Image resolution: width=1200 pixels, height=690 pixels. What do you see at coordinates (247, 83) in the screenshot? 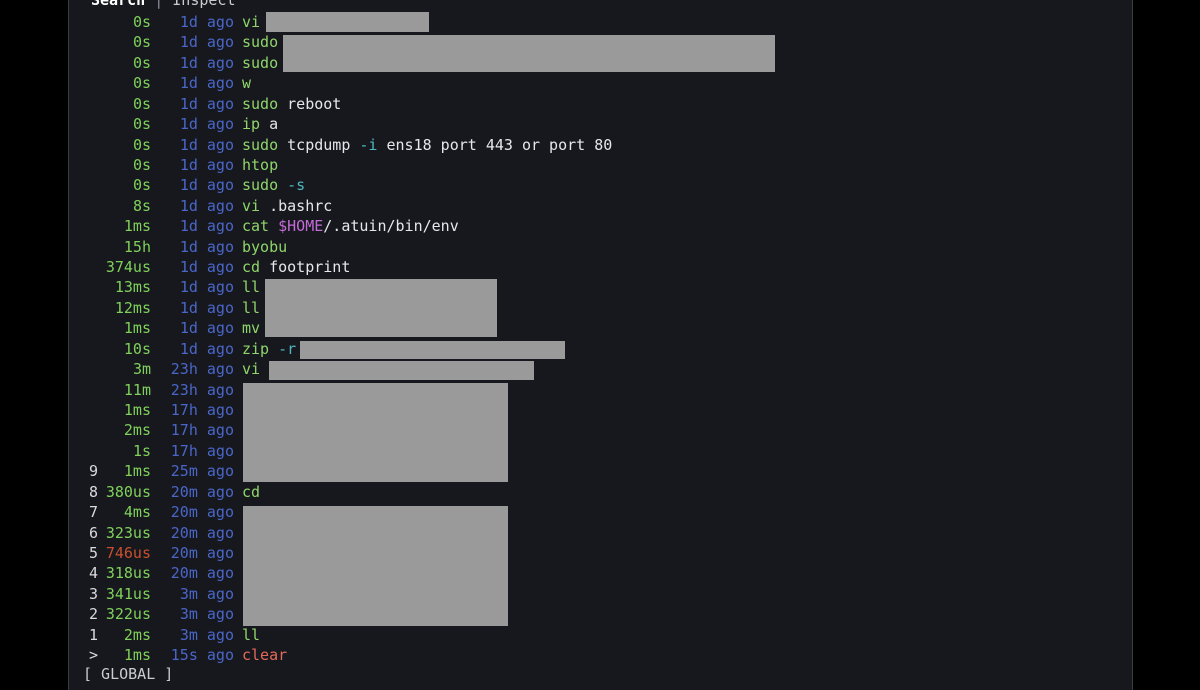
I see `command-name: w` at bounding box center [247, 83].